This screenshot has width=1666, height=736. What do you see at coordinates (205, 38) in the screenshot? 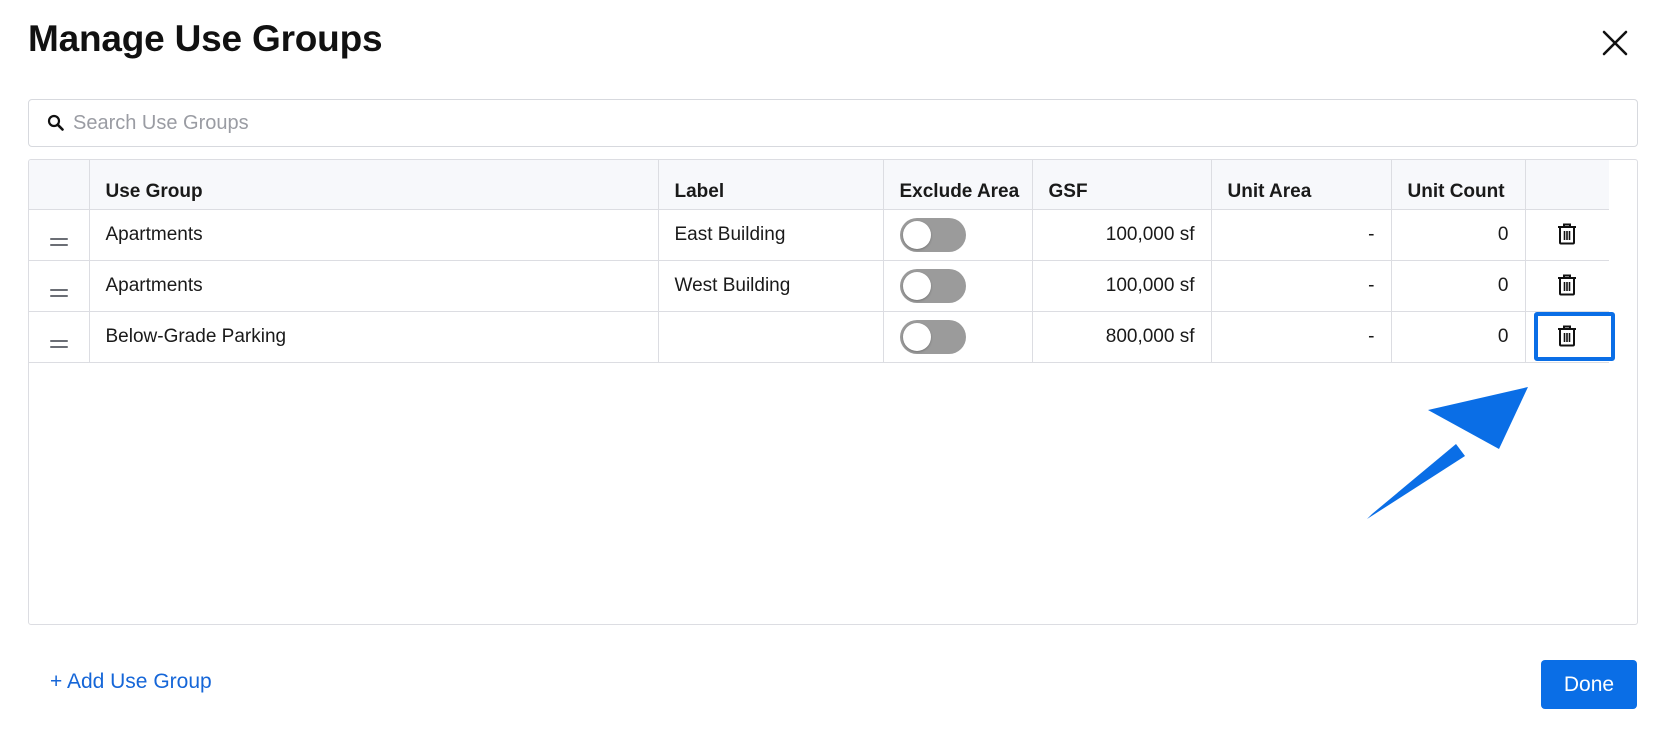
I see `dialog-title: Manage Use Groups` at bounding box center [205, 38].